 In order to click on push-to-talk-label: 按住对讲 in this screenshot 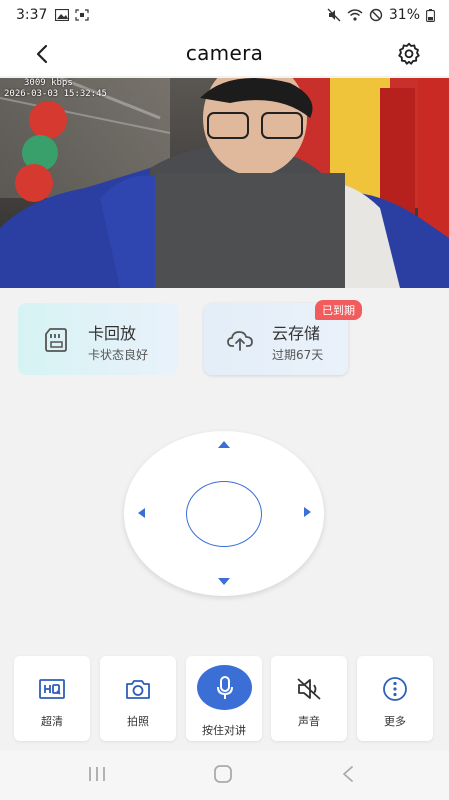, I will do `click(224, 730)`.